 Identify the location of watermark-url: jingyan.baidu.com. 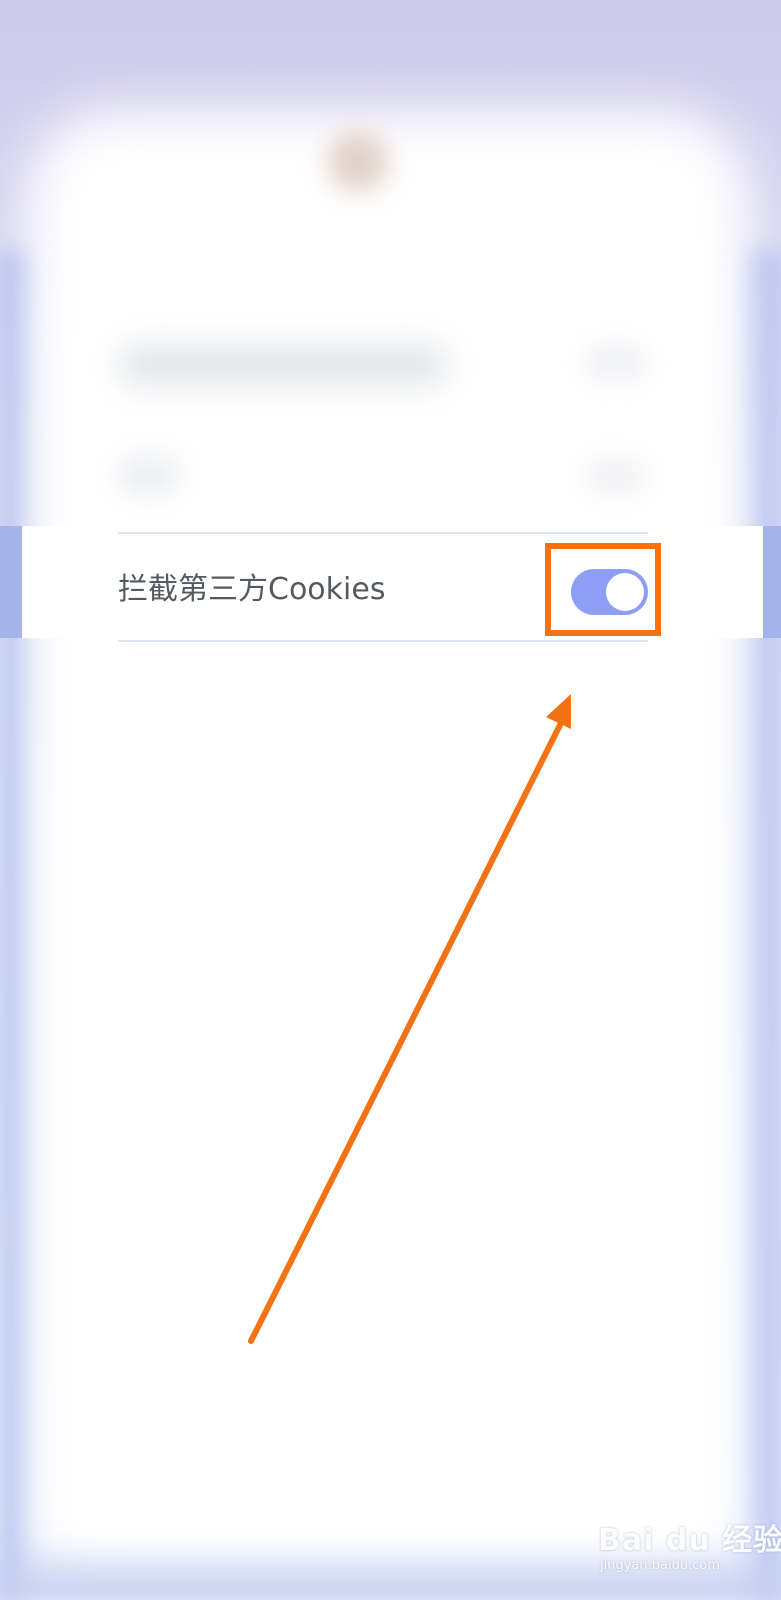
(660, 1565).